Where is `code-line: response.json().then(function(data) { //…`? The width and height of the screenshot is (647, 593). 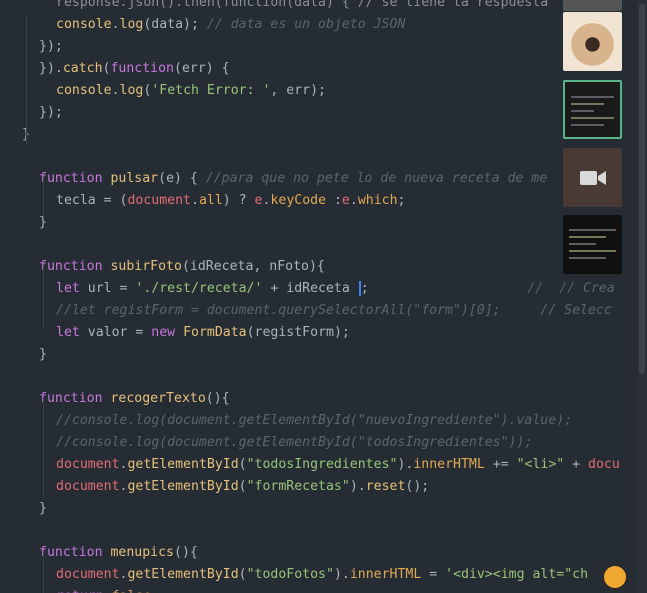 code-line: response.json().then(function(data) { //… is located at coordinates (302, 7).